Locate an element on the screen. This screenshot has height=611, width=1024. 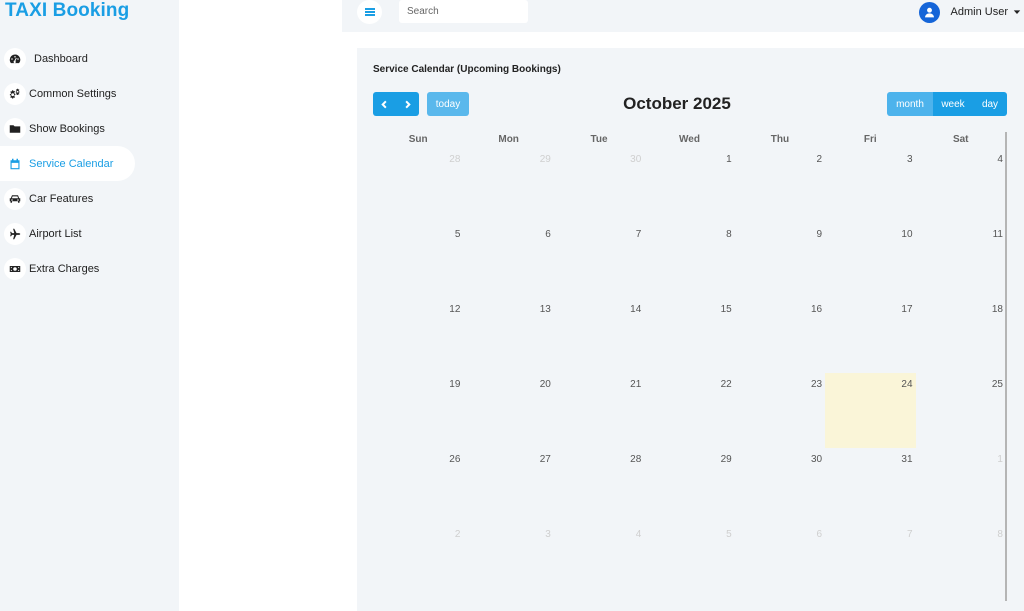
calendar-week-row: 5 6 7 8 9 10 11 is located at coordinates (689, 260).